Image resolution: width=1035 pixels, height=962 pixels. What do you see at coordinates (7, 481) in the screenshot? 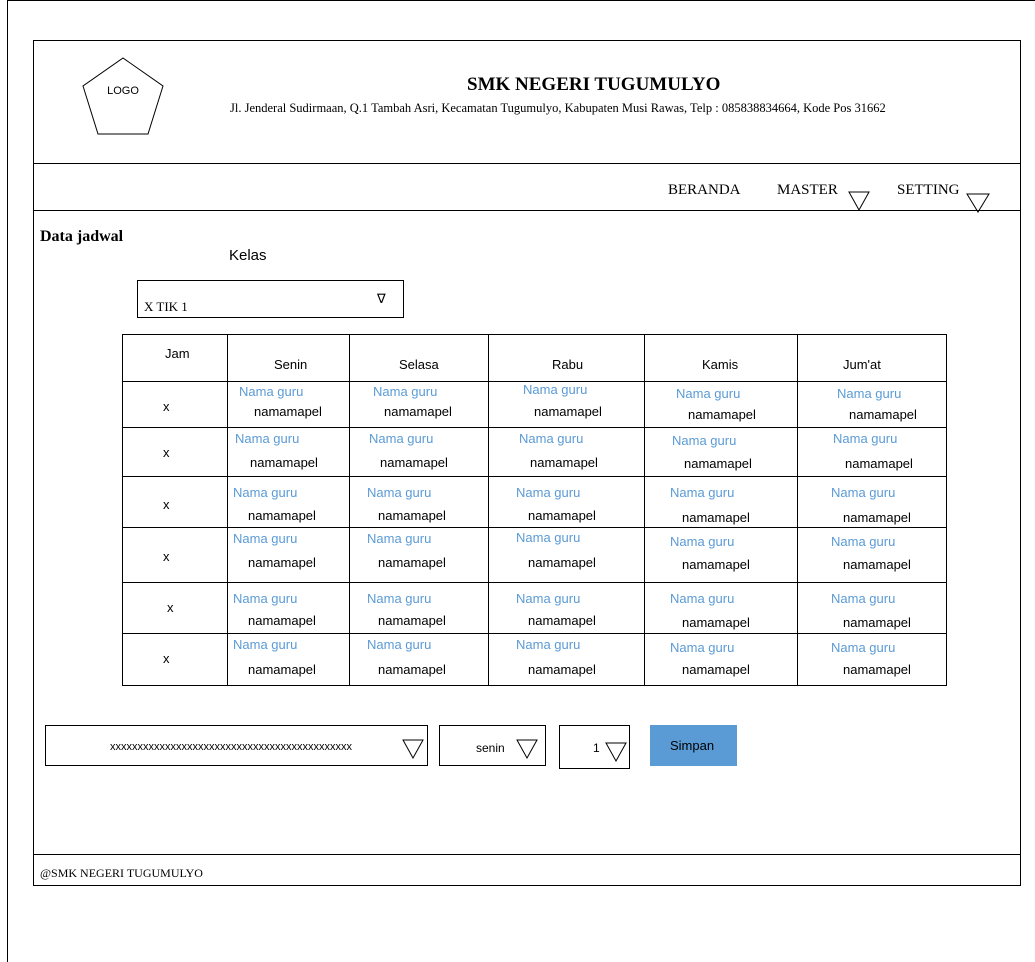
I see `outer-border-left` at bounding box center [7, 481].